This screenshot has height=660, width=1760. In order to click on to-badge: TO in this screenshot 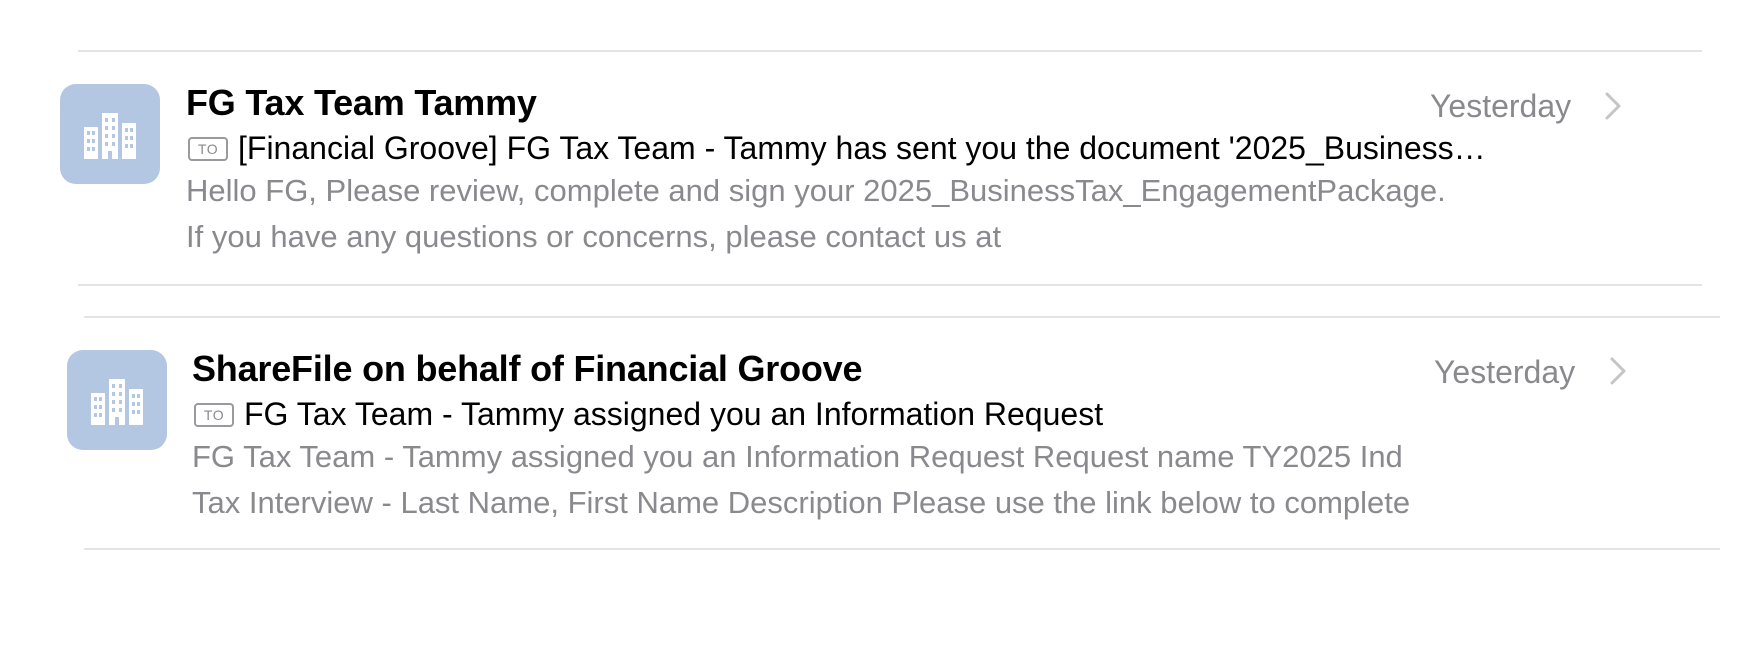, I will do `click(214, 414)`.